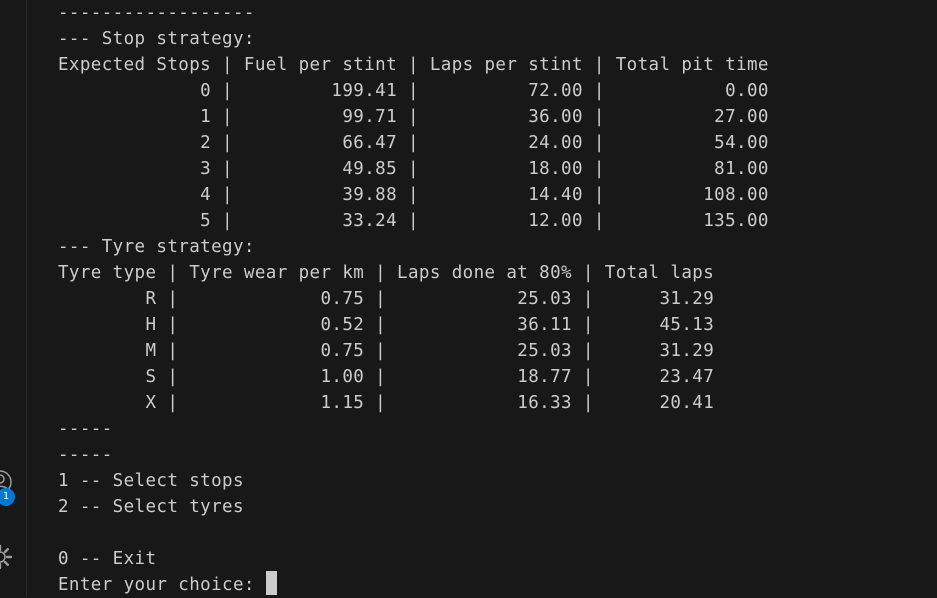 This screenshot has width=937, height=598. What do you see at coordinates (413, 195) in the screenshot?
I see `stop-strategy-row: 4 | 39.88 | 14.40 | 108.00` at bounding box center [413, 195].